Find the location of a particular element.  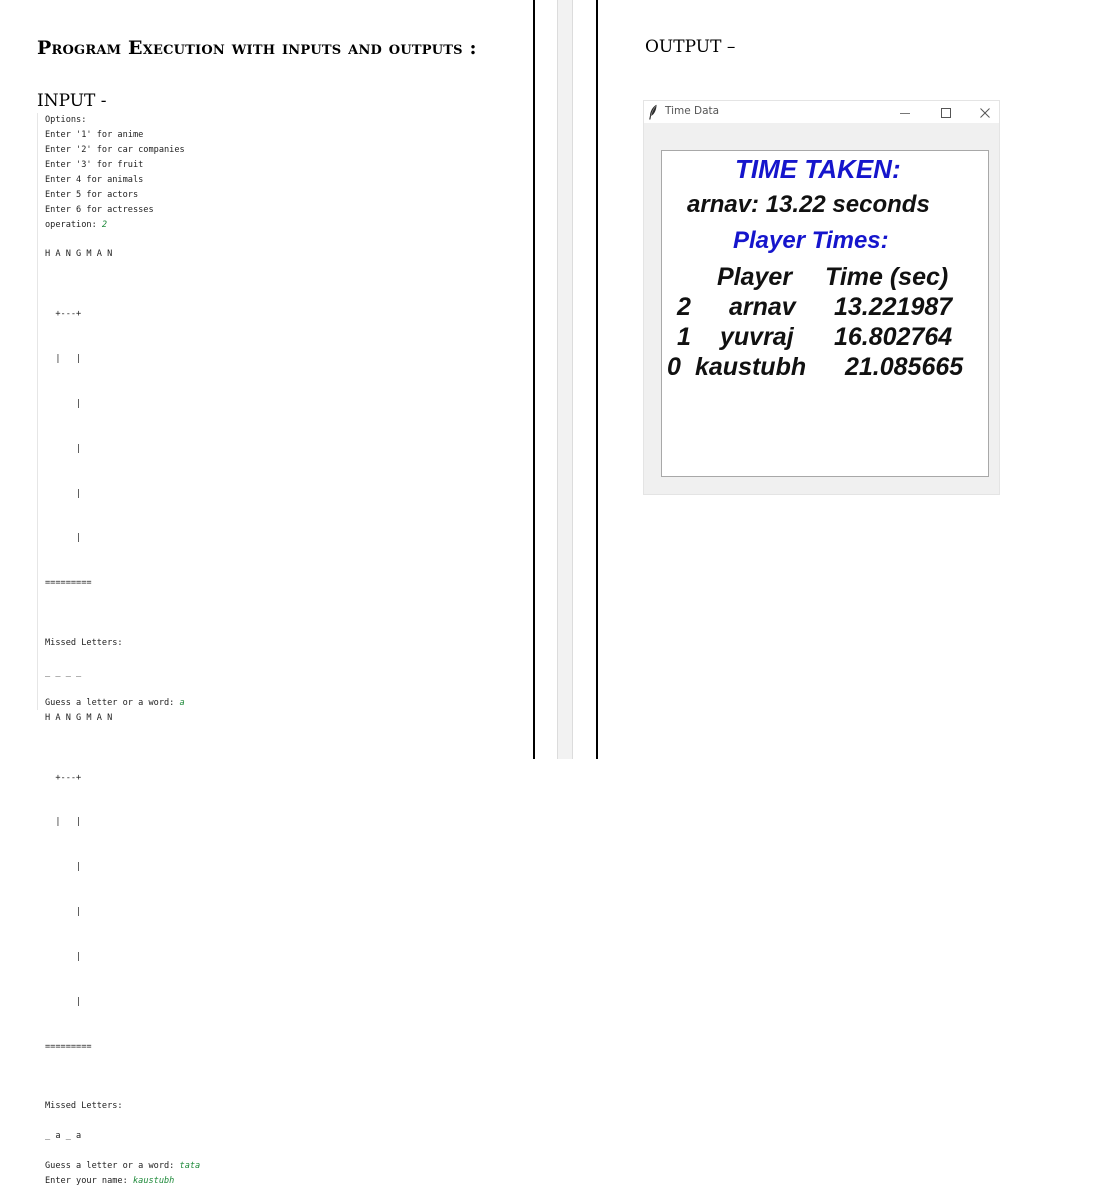

maximize-button is located at coordinates (946, 112).